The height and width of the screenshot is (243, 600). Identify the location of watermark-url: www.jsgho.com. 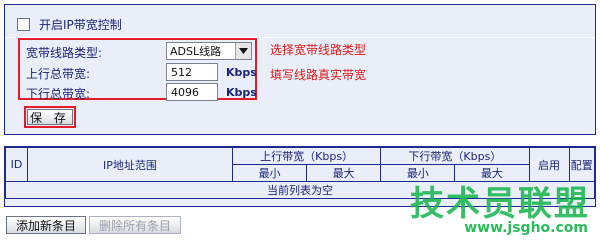
(526, 228).